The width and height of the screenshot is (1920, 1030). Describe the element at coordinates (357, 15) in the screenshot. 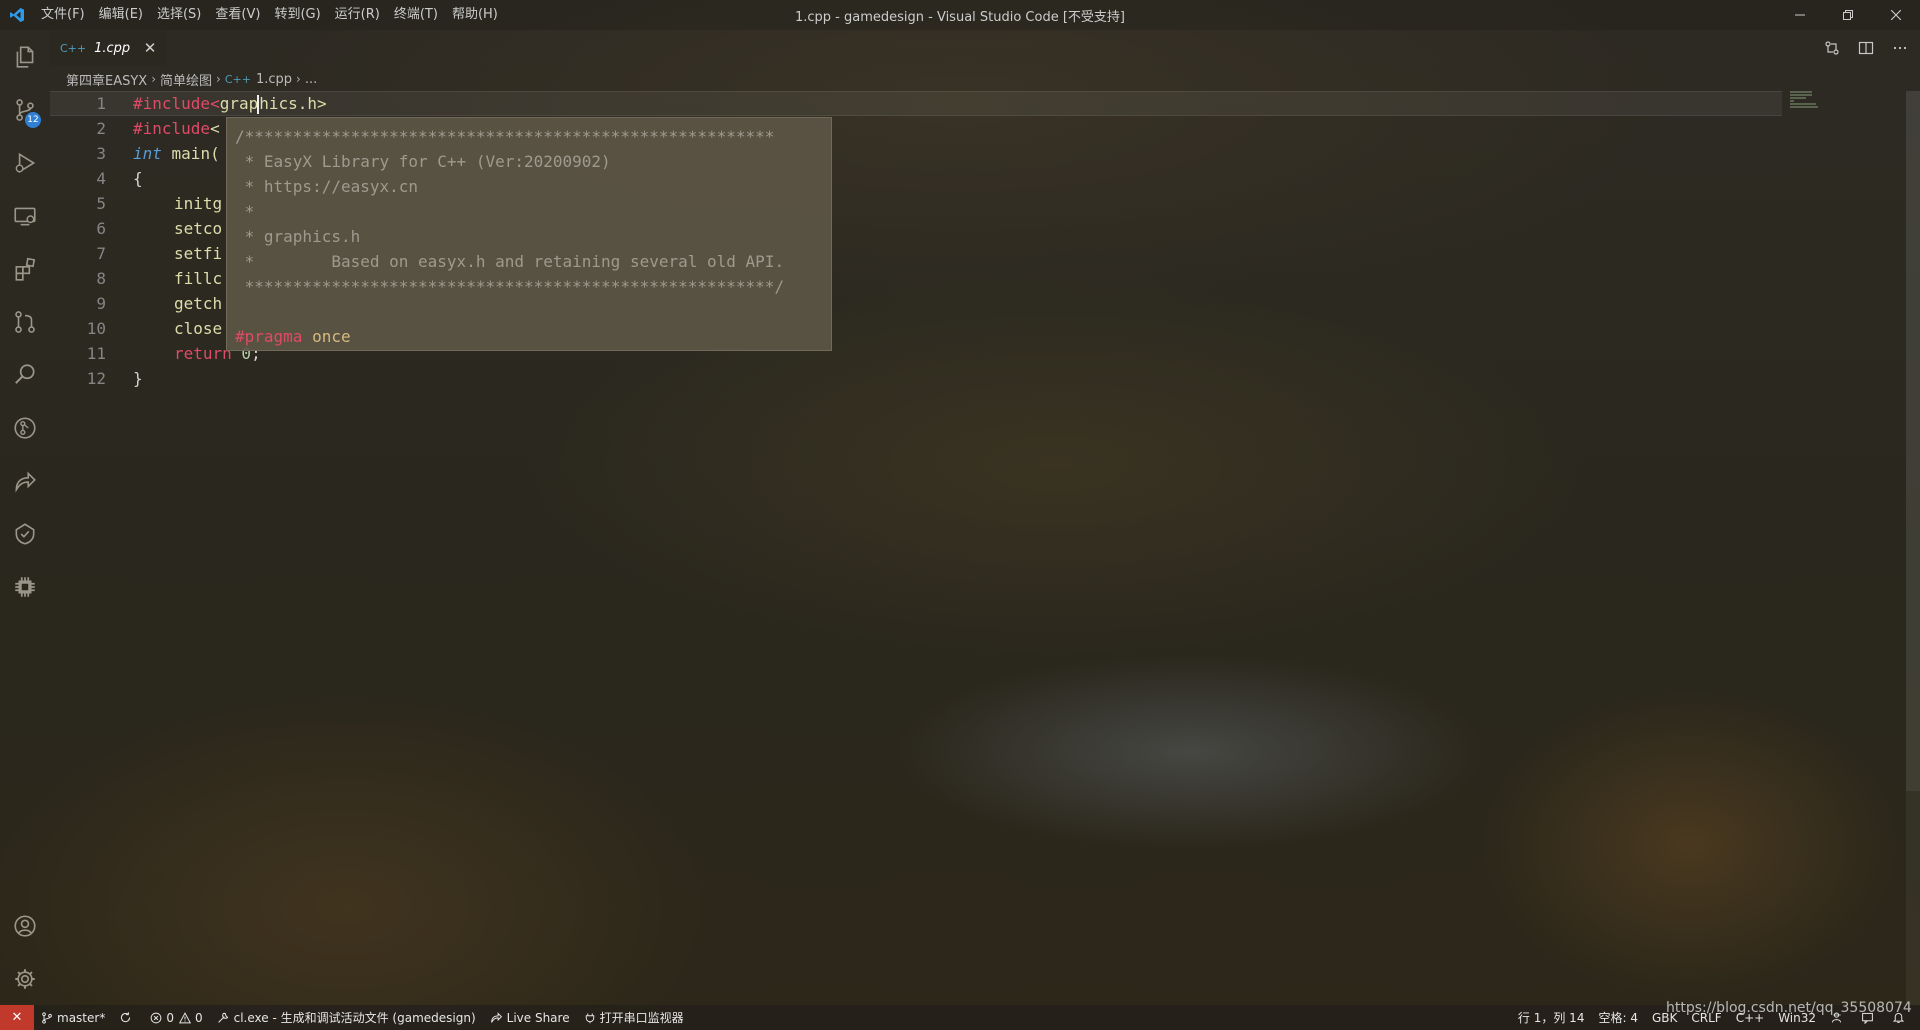

I see `menu-run: 运行(R)` at that location.